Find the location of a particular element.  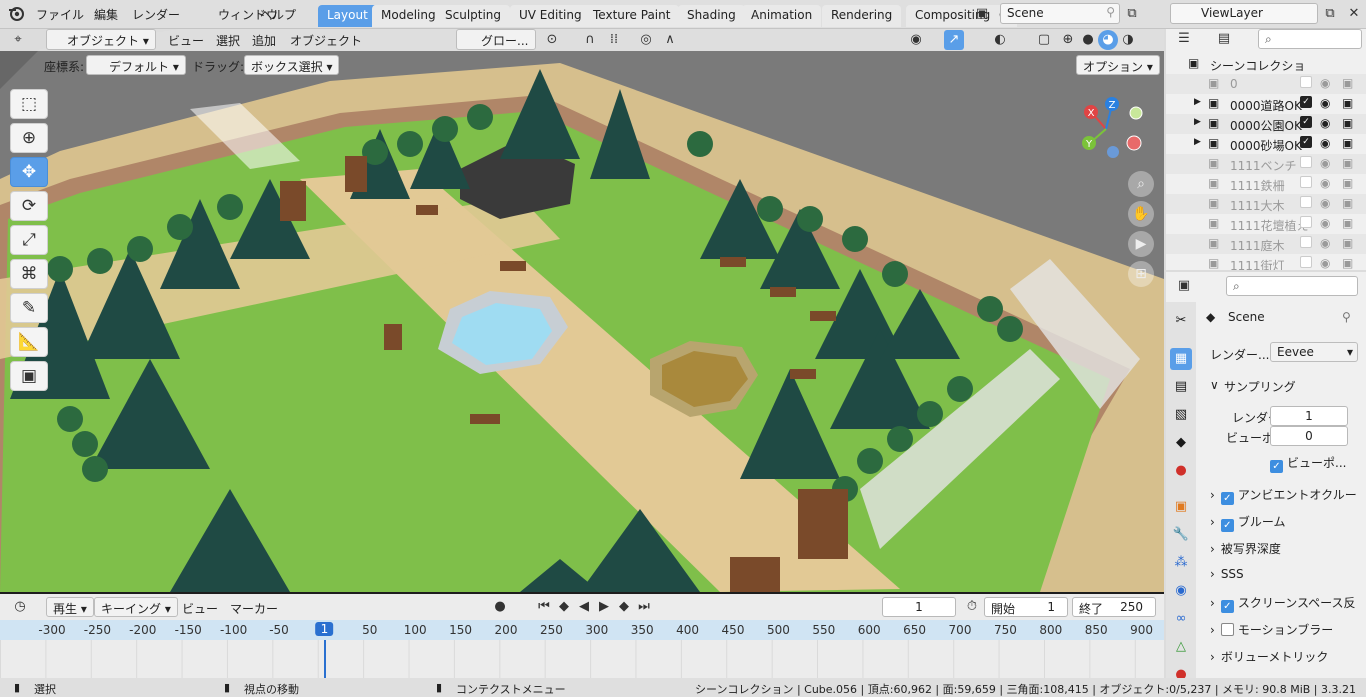

tab-uv-editing: UV Editing is located at coordinates (550, 16).